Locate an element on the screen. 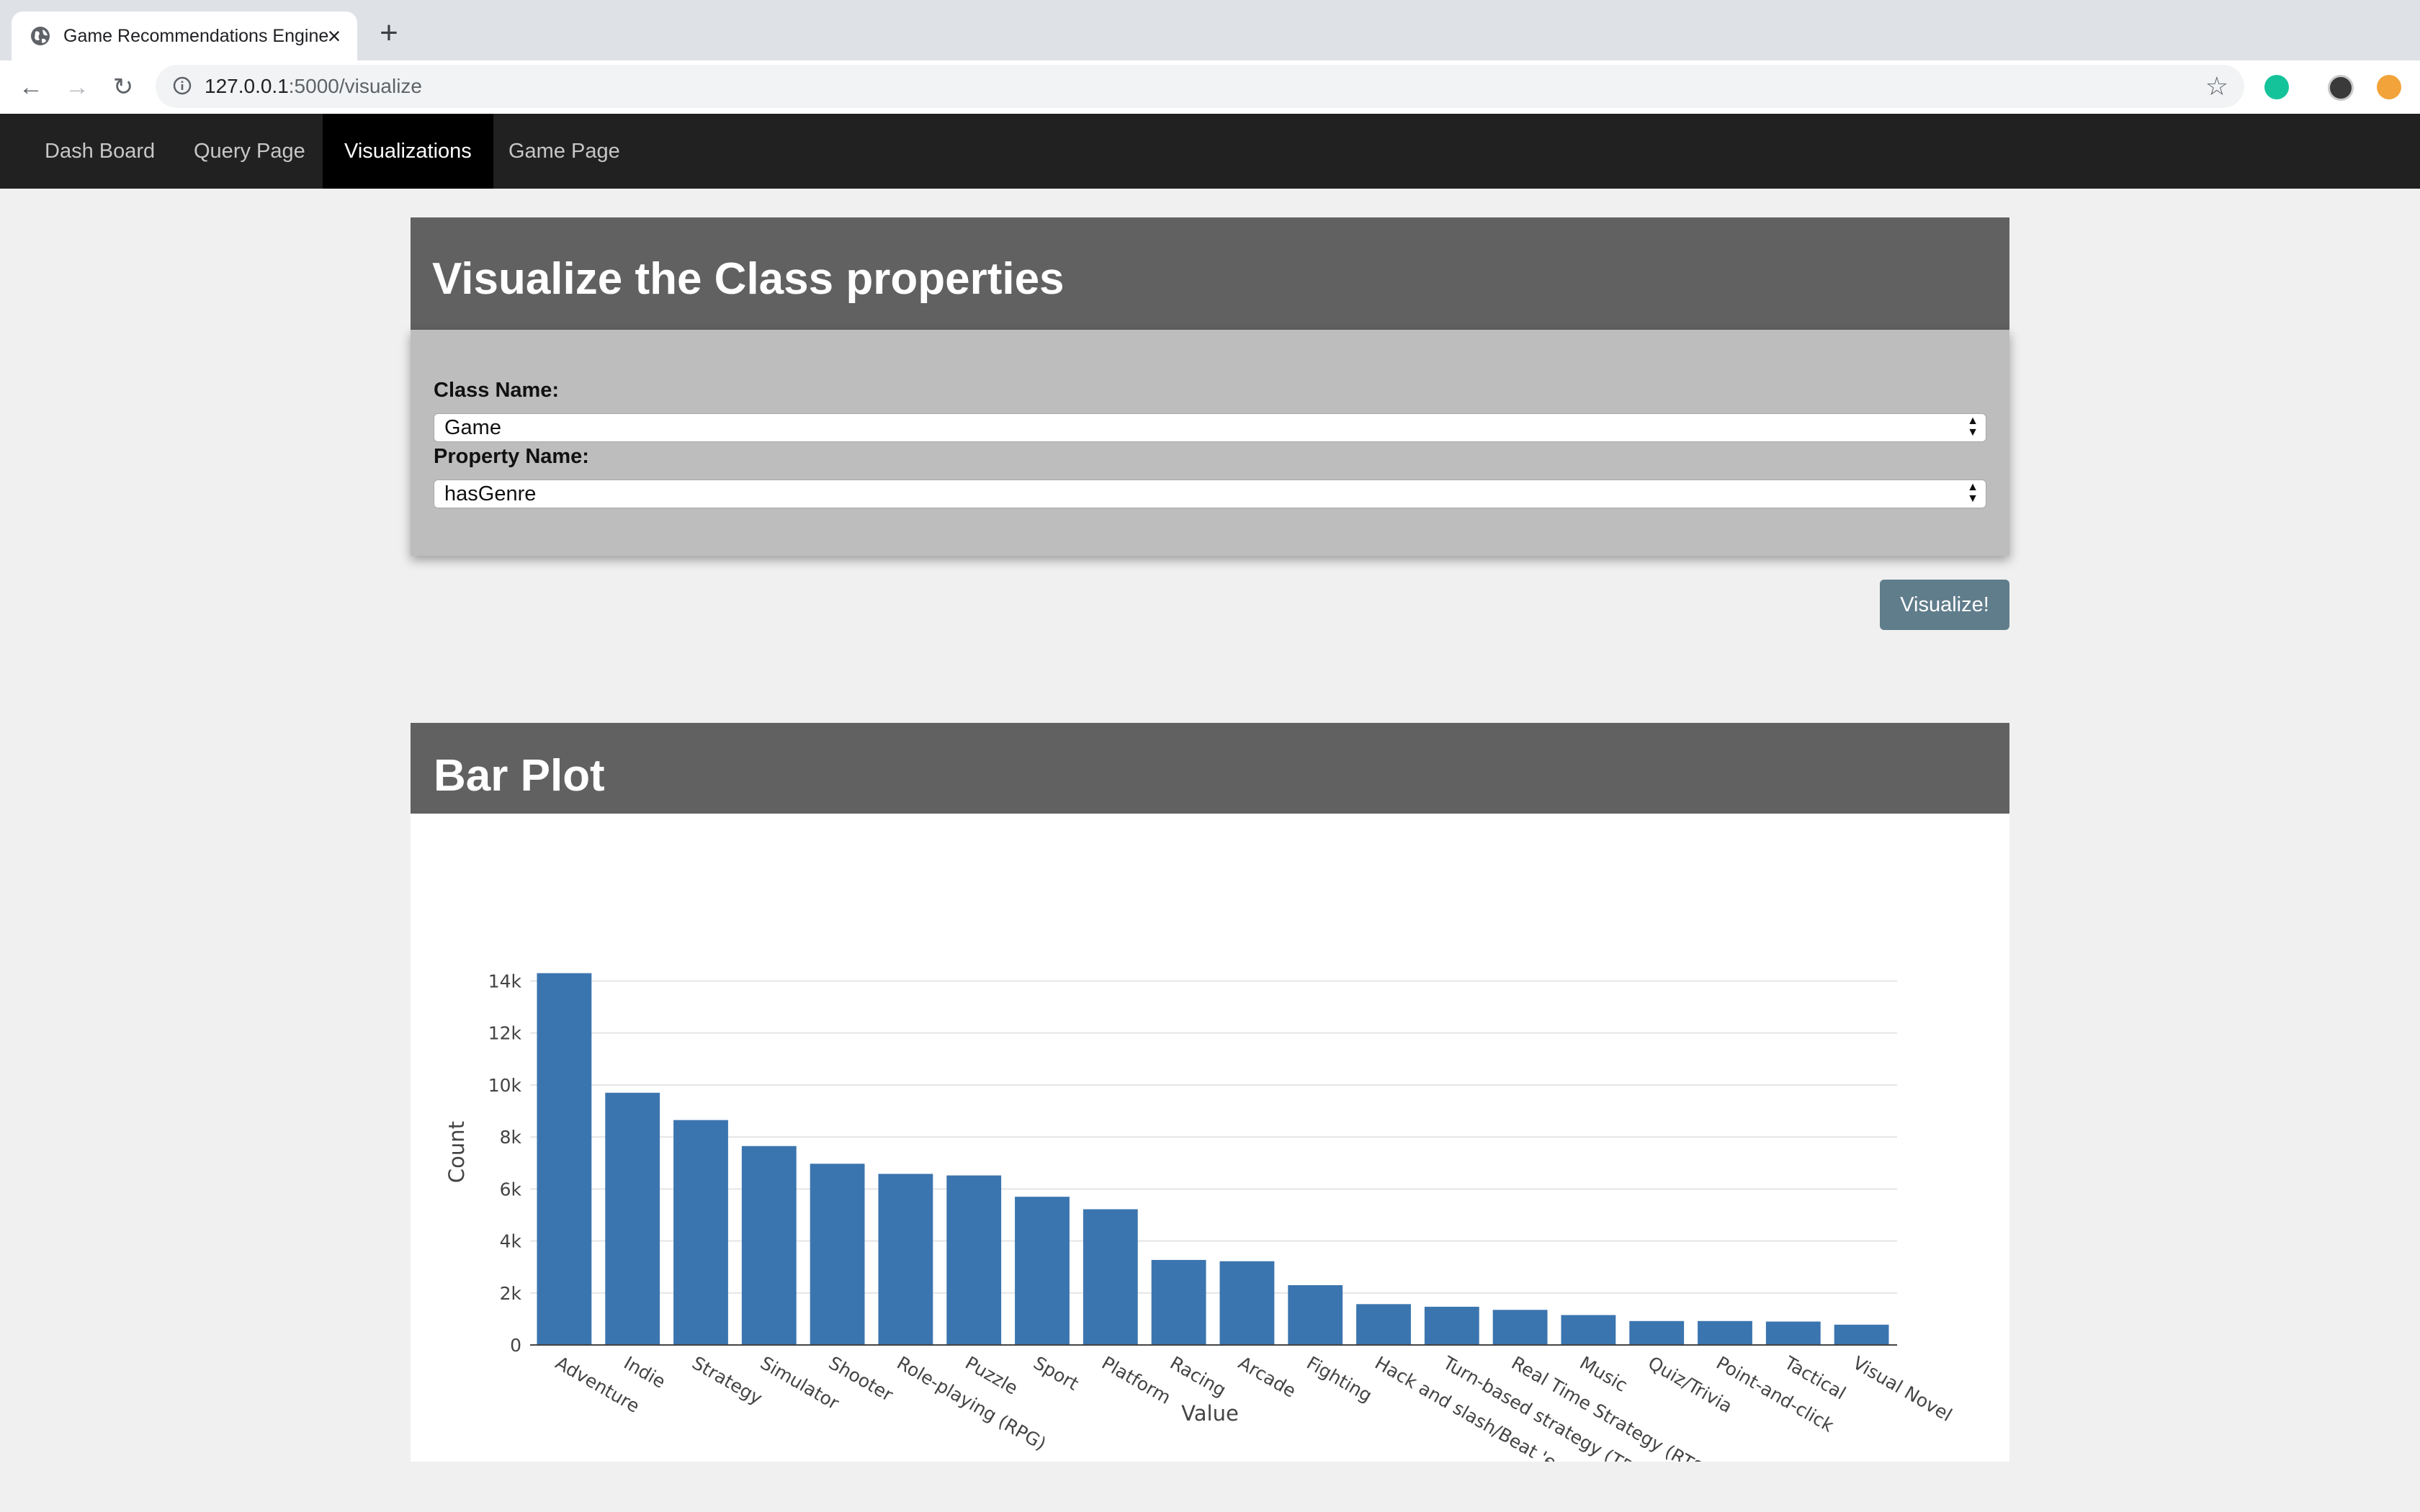 The height and width of the screenshot is (1512, 2420). x-tick-label: Strategy is located at coordinates (727, 1380).